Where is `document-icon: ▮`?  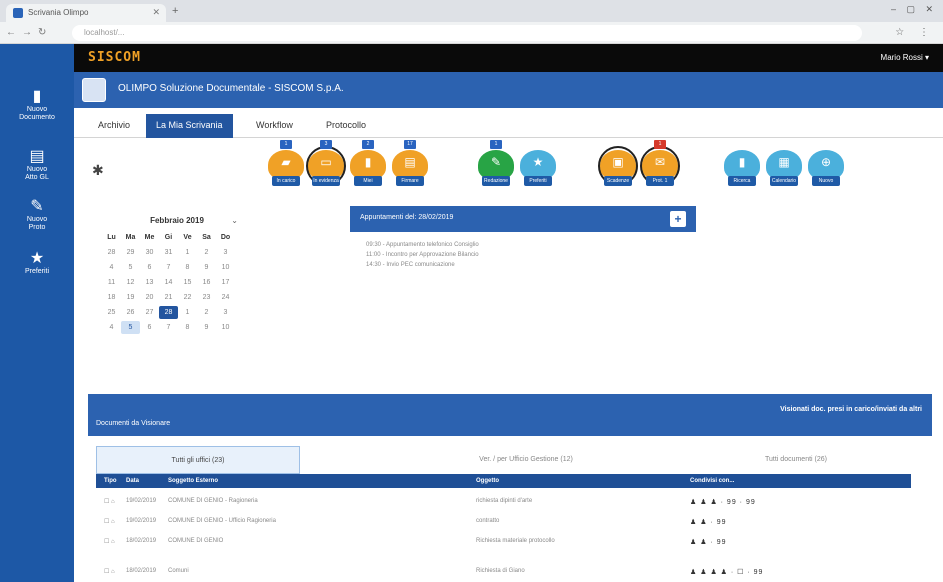 document-icon: ▮ is located at coordinates (742, 162).